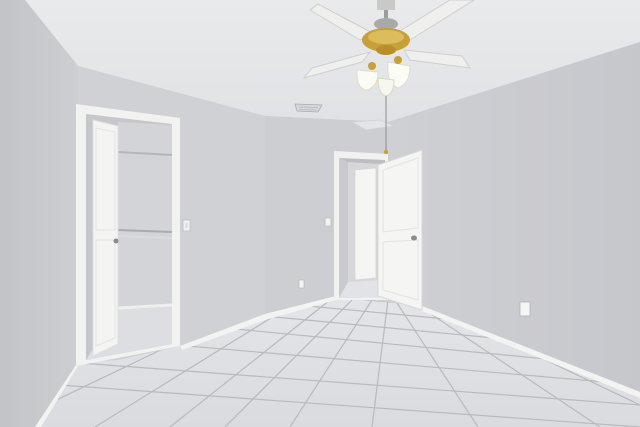  Describe the element at coordinates (378, 230) in the screenshot. I see `hallway-doorway` at that location.